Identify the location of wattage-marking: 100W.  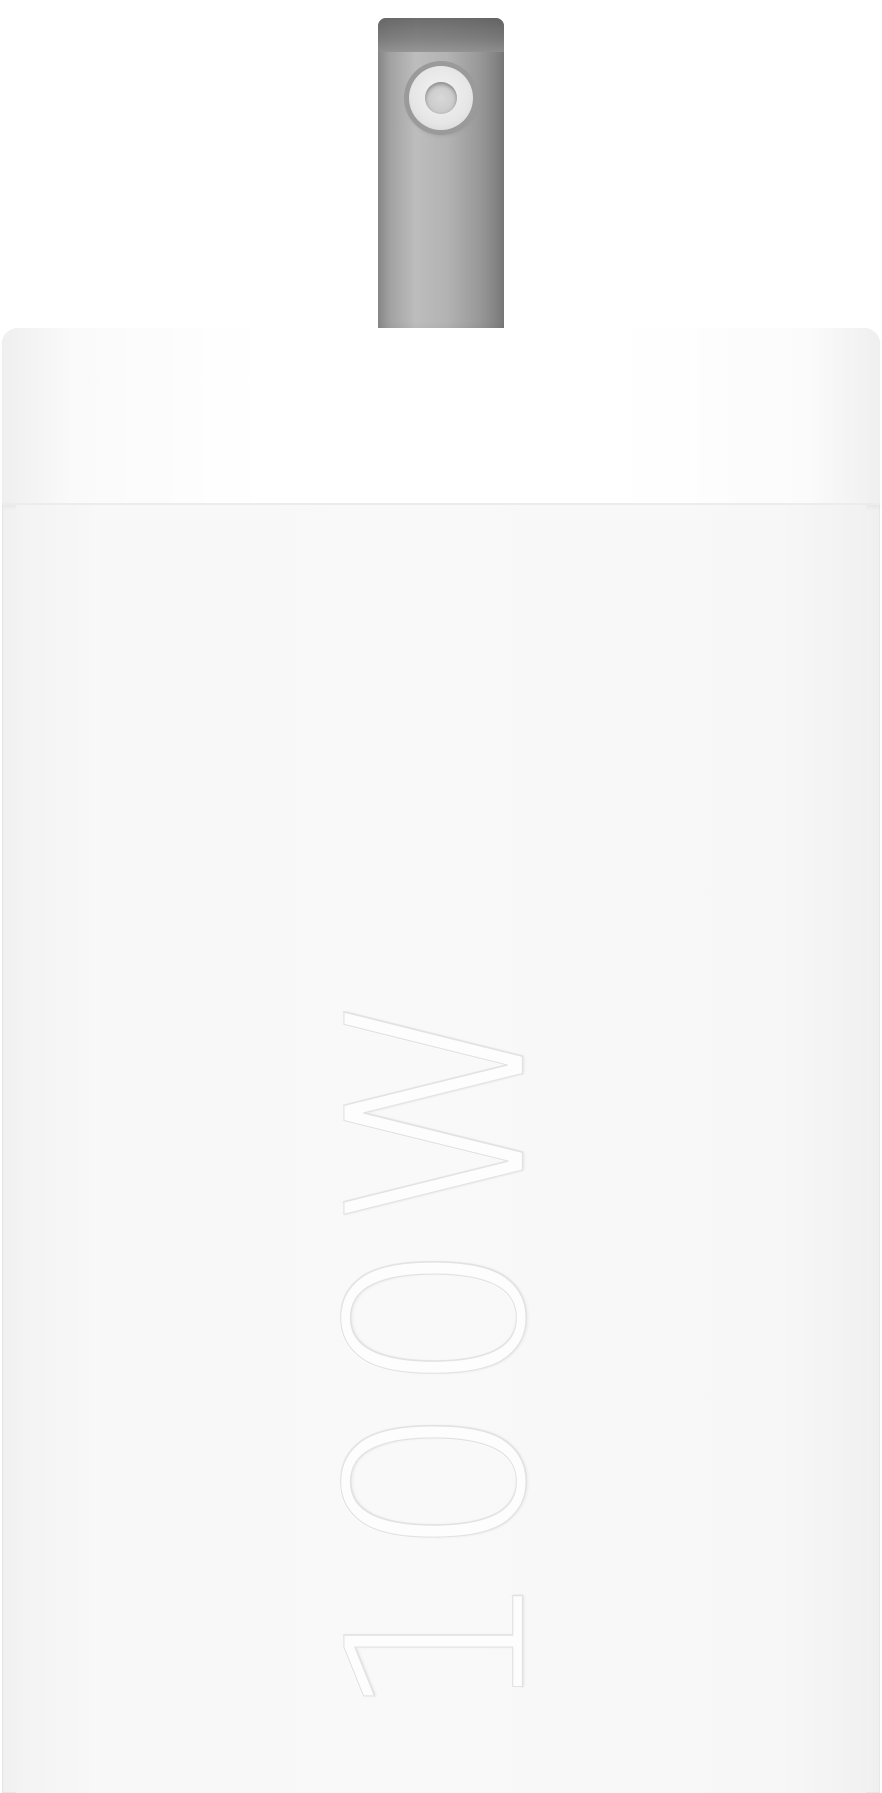
(438, 1351).